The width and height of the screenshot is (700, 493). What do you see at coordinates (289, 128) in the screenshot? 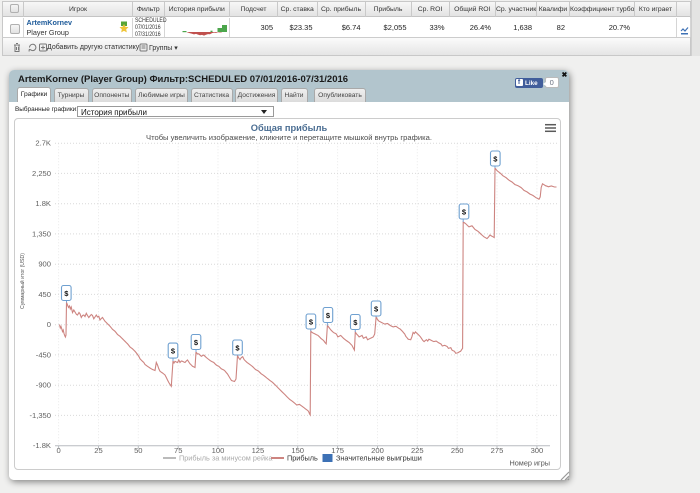
I see `svg-text: Общая прибыль` at bounding box center [289, 128].